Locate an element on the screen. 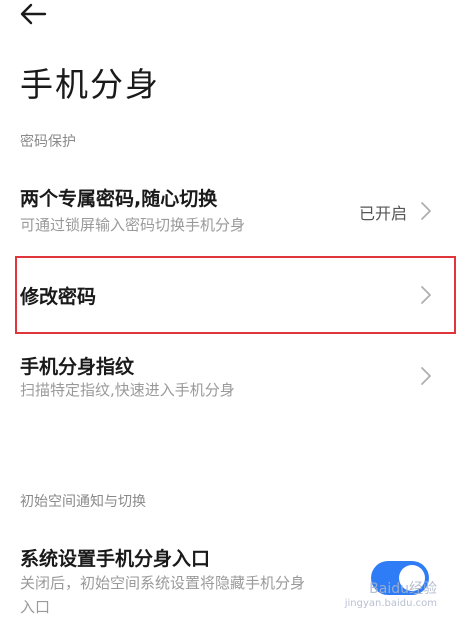 Image resolution: width=463 pixels, height=627 pixels. page-title: 手机分身 is located at coordinates (90, 84).